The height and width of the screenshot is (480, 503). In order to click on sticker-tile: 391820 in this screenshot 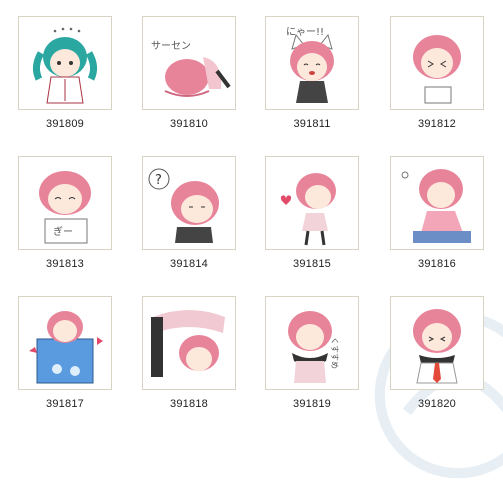, I will do `click(437, 353)`.